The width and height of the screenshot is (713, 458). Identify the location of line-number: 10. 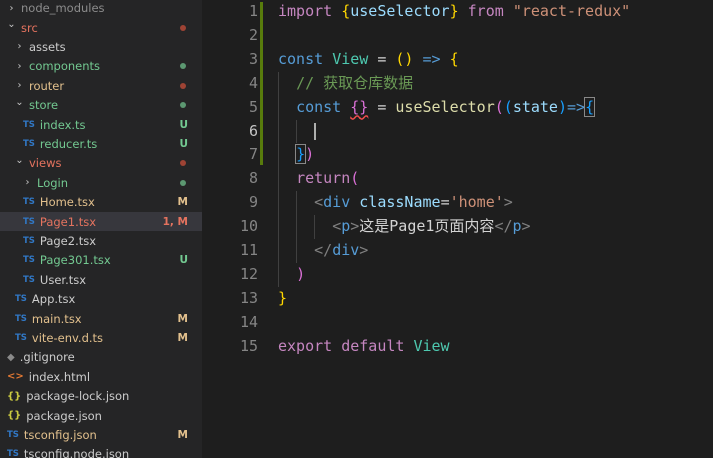
(248, 226).